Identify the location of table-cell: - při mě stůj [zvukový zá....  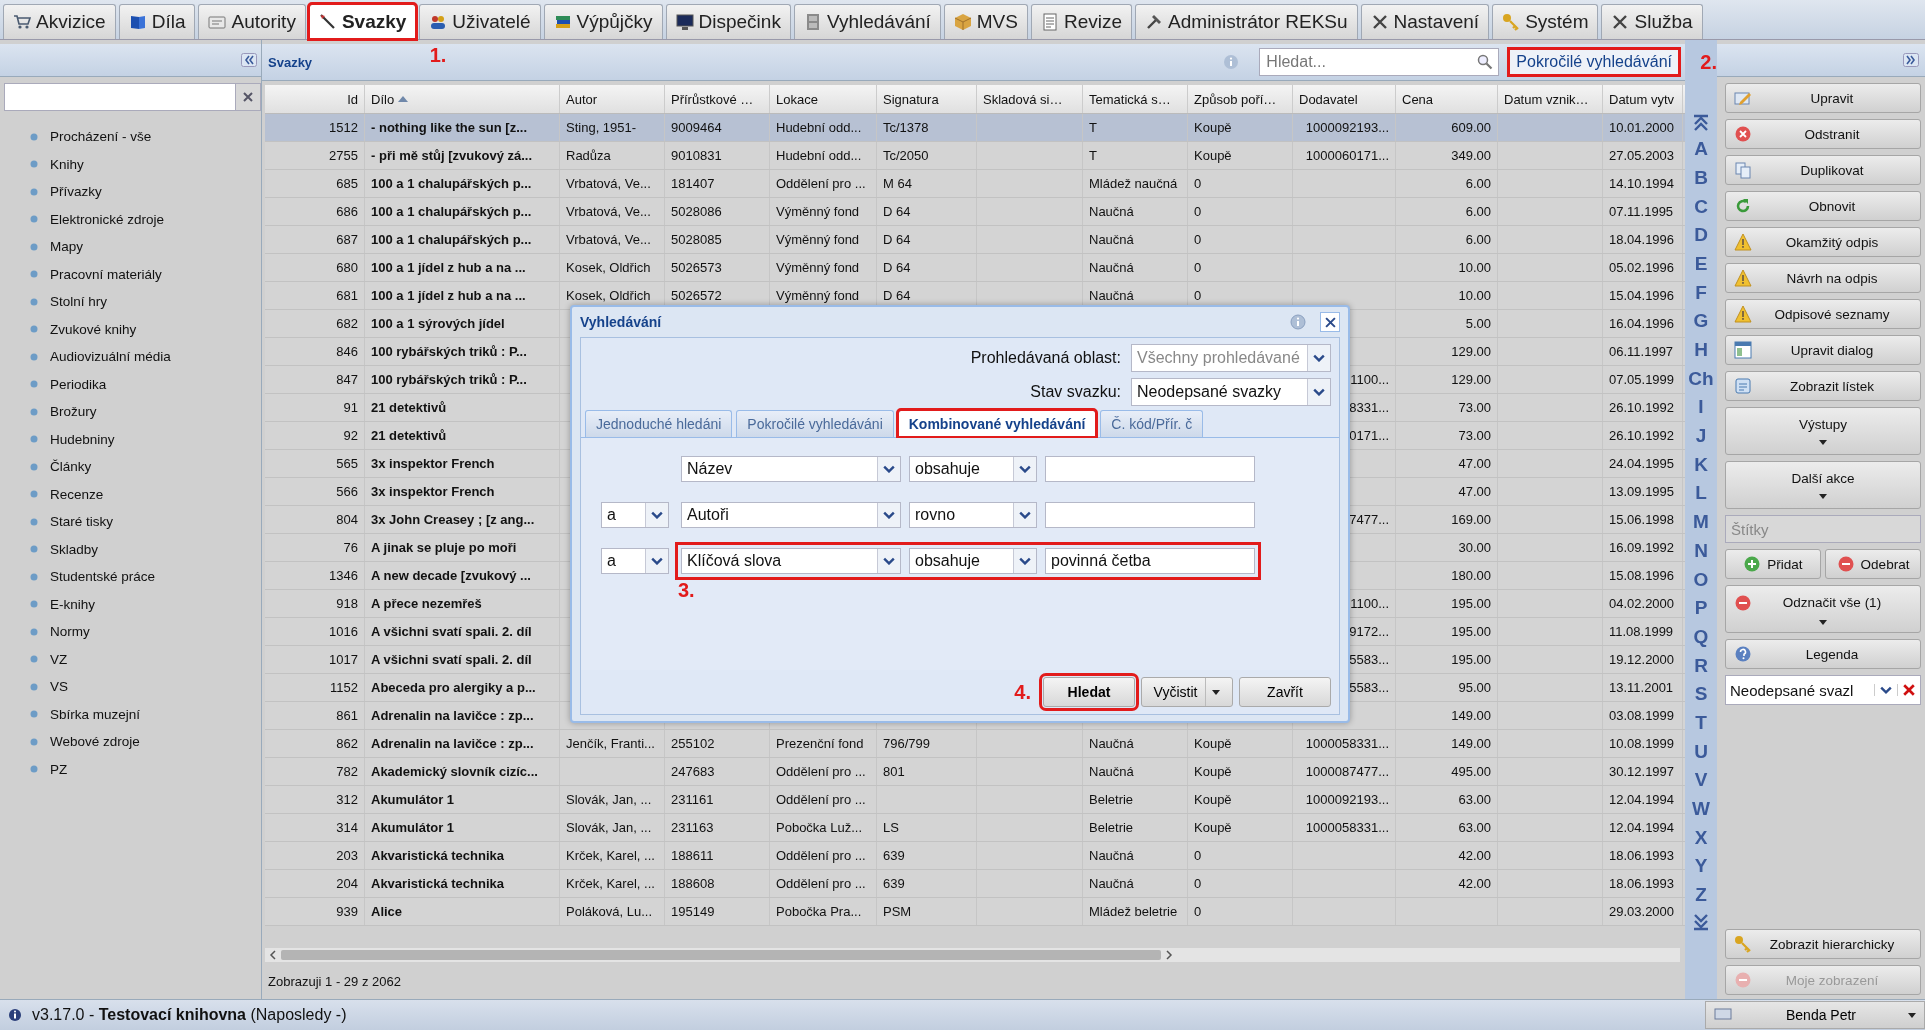
(452, 155).